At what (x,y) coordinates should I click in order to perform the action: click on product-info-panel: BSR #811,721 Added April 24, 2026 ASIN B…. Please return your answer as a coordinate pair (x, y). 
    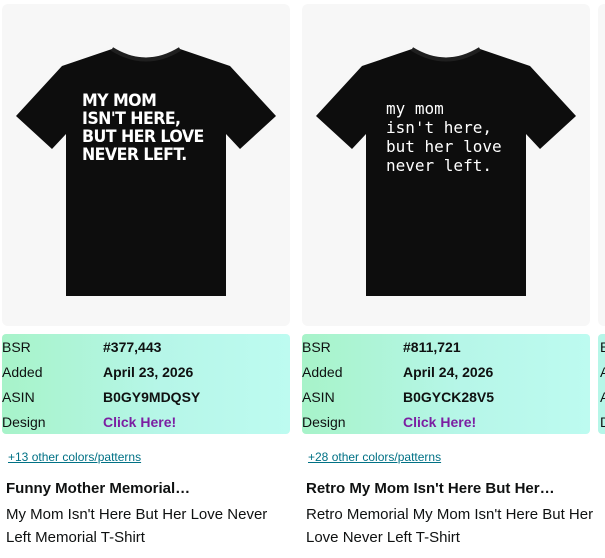
    Looking at the image, I should click on (446, 384).